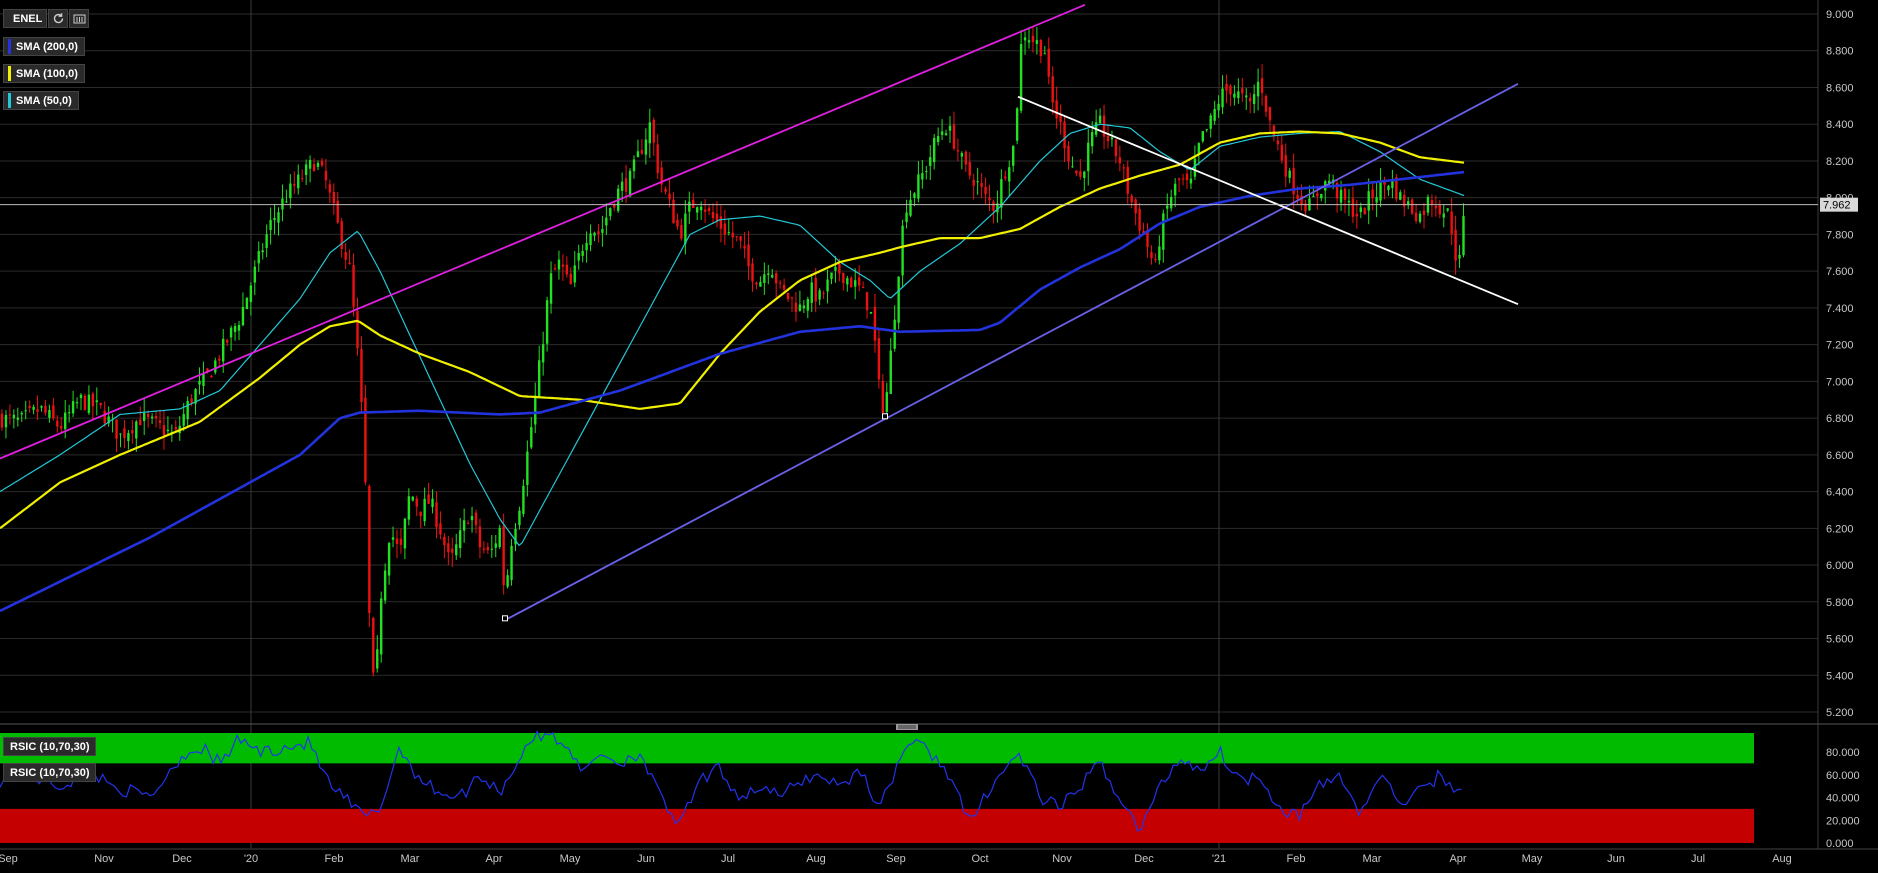 This screenshot has height=873, width=1878. I want to click on sma200-legend: SMA (200,0), so click(44, 46).